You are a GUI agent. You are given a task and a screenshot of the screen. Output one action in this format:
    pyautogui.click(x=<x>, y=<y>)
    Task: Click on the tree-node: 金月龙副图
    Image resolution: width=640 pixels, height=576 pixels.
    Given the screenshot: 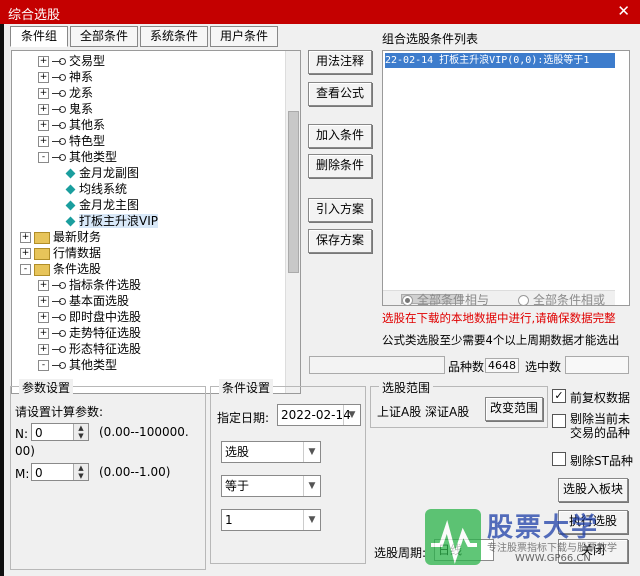 What is the action you would take?
    pyautogui.click(x=101, y=173)
    